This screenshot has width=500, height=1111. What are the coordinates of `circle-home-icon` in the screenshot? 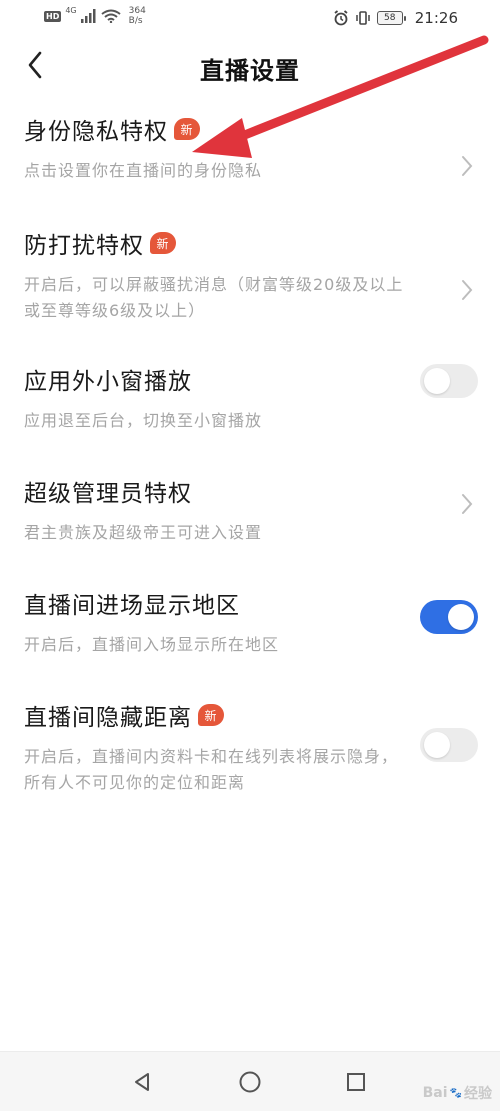 It's located at (250, 1082).